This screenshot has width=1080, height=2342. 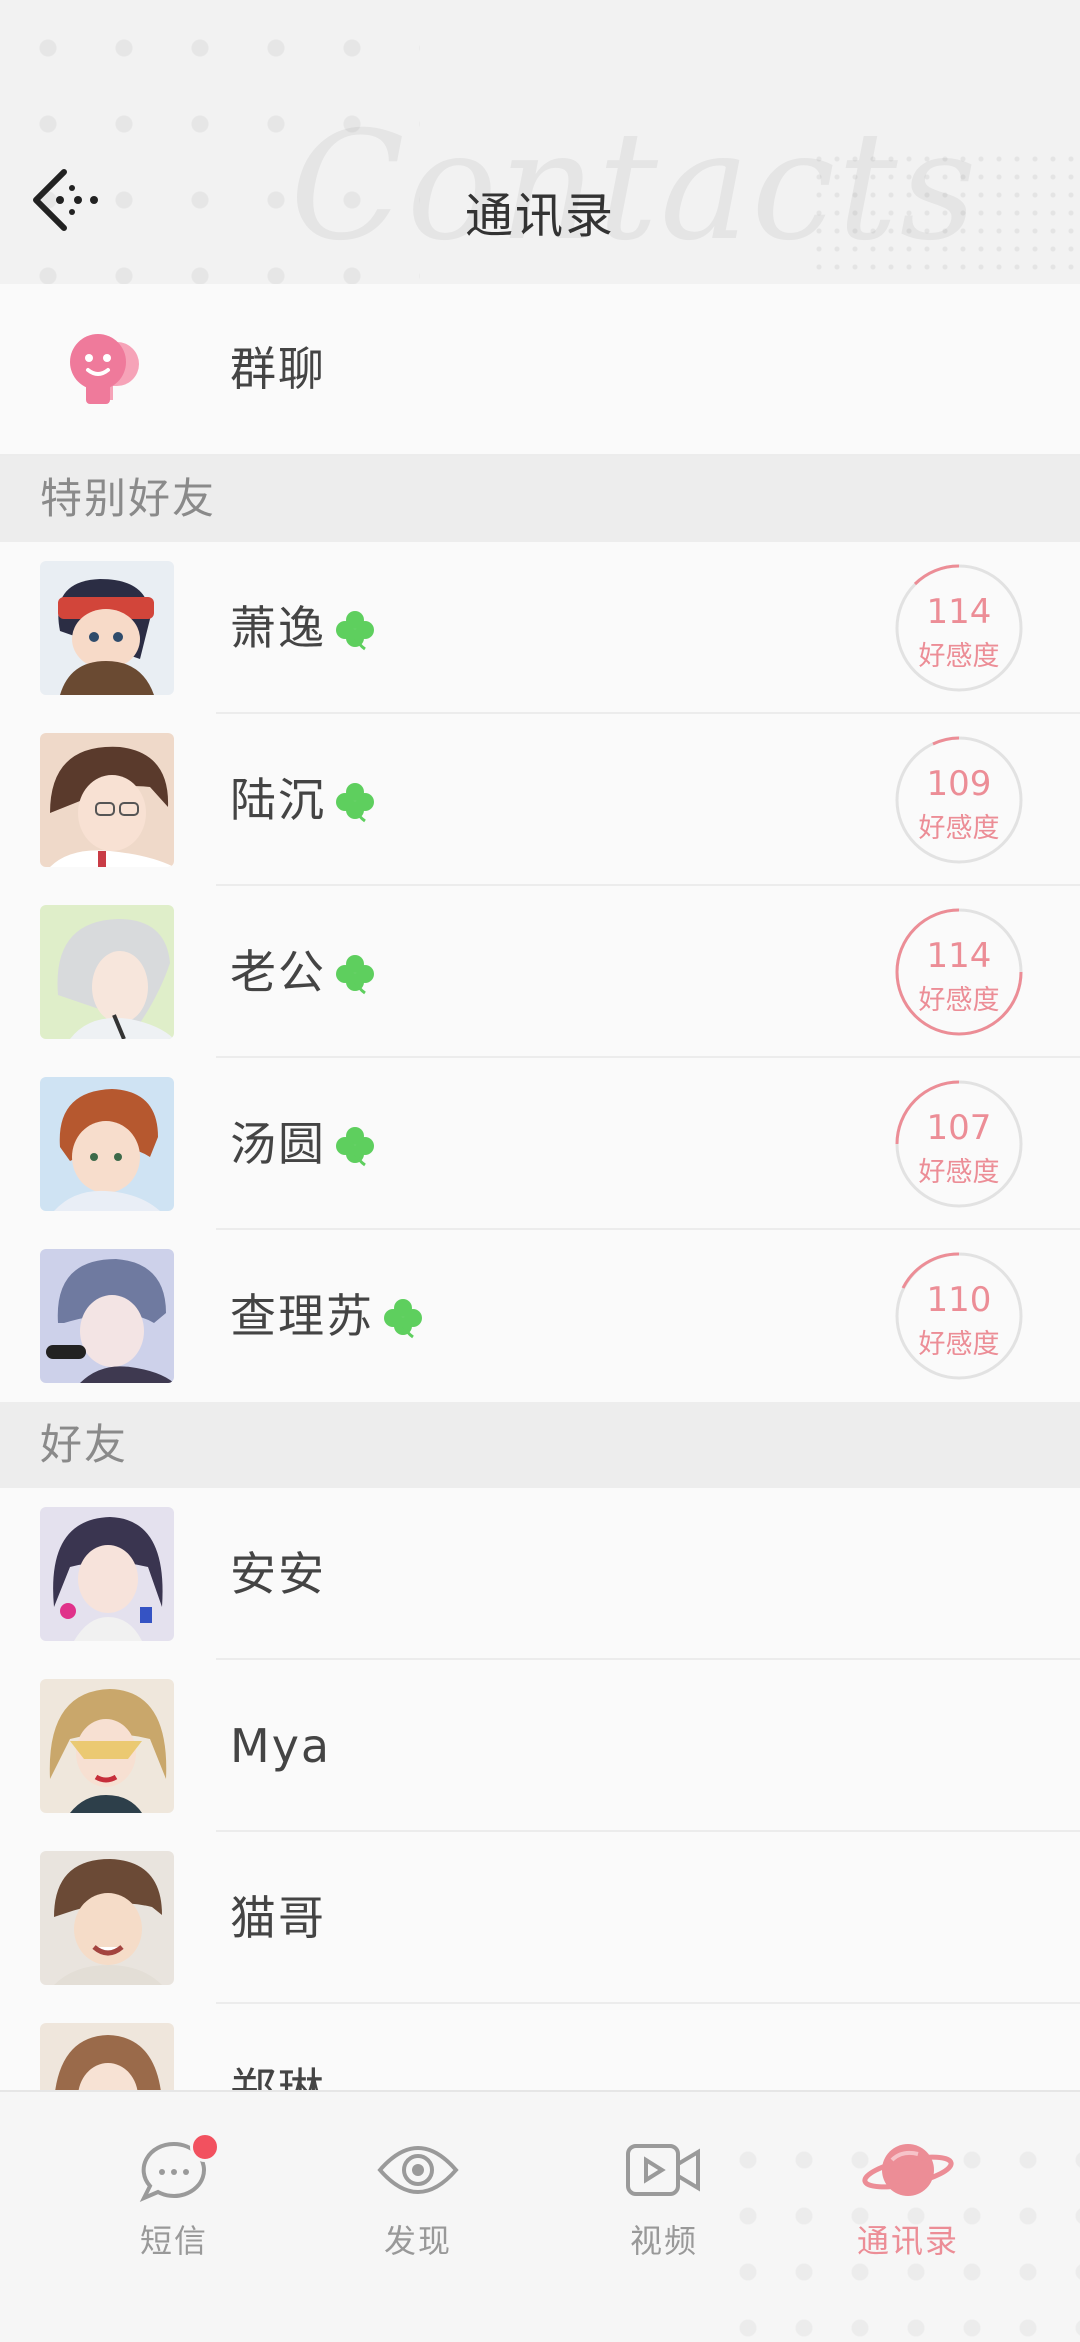 What do you see at coordinates (540, 800) in the screenshot?
I see `contact-row-luchen: 陆沉 109 好感度` at bounding box center [540, 800].